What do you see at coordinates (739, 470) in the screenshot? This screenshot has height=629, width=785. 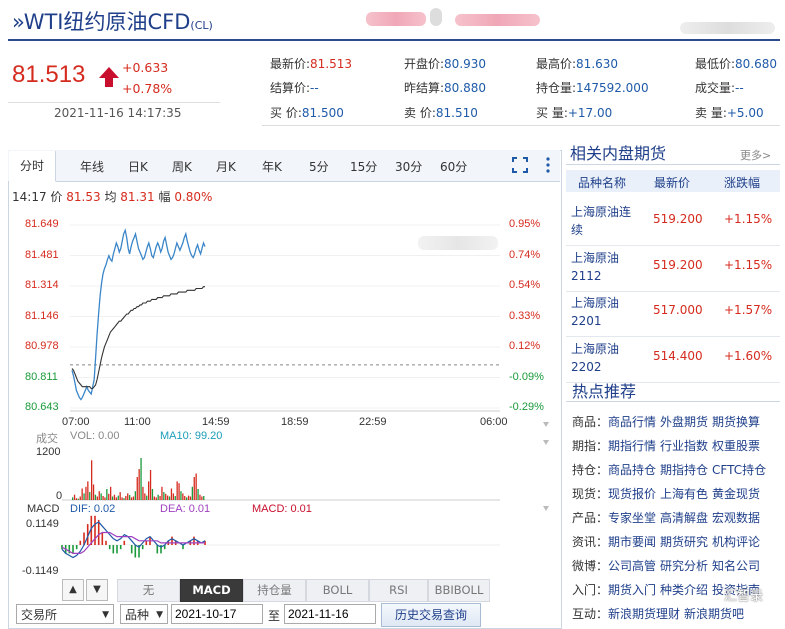 I see `hot-link: CFTC持仓` at bounding box center [739, 470].